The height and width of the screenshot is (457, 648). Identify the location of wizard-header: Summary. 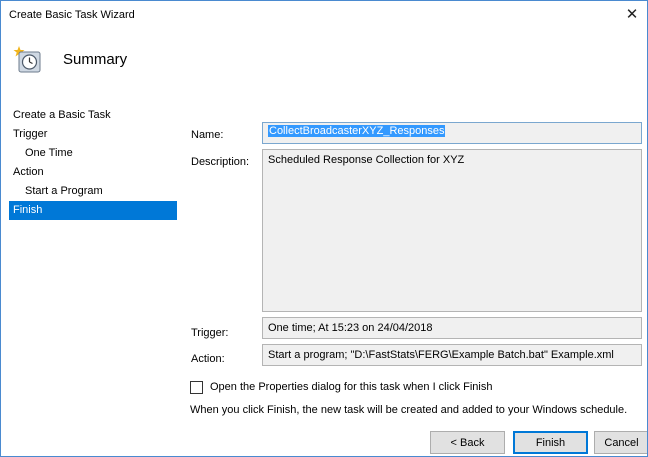
(324, 60).